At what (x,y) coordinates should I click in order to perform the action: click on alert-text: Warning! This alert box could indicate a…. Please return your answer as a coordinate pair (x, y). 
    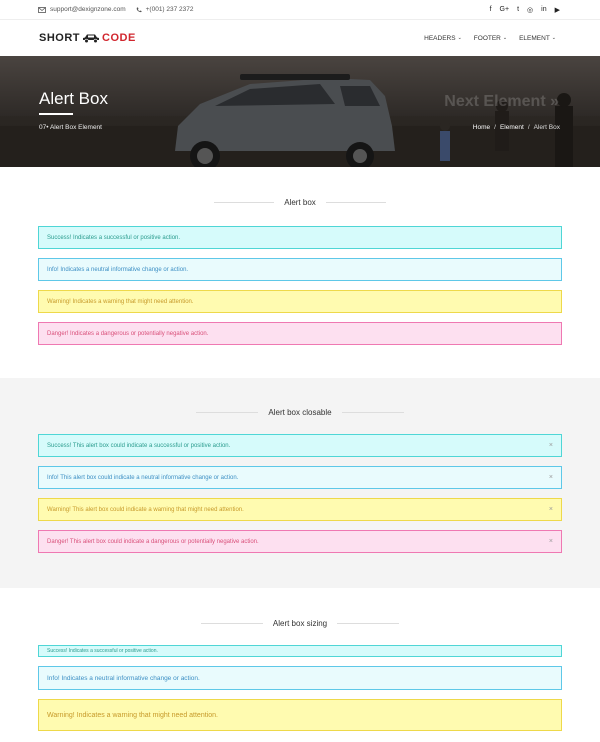
    Looking at the image, I should click on (145, 509).